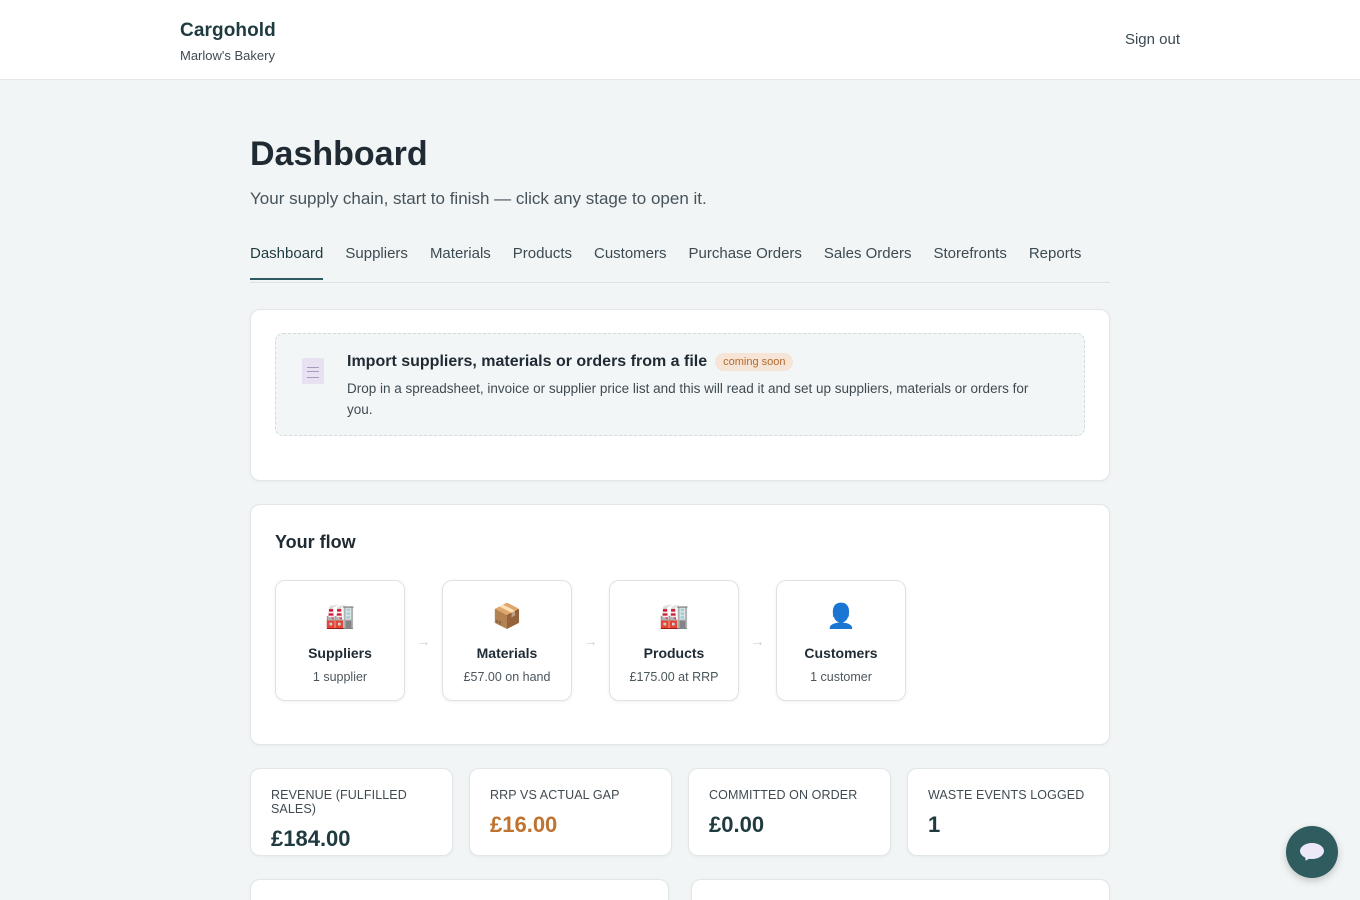 The height and width of the screenshot is (900, 1360). What do you see at coordinates (674, 640) in the screenshot?
I see `stage-products: 🏭 Products £175.00 at RRP` at bounding box center [674, 640].